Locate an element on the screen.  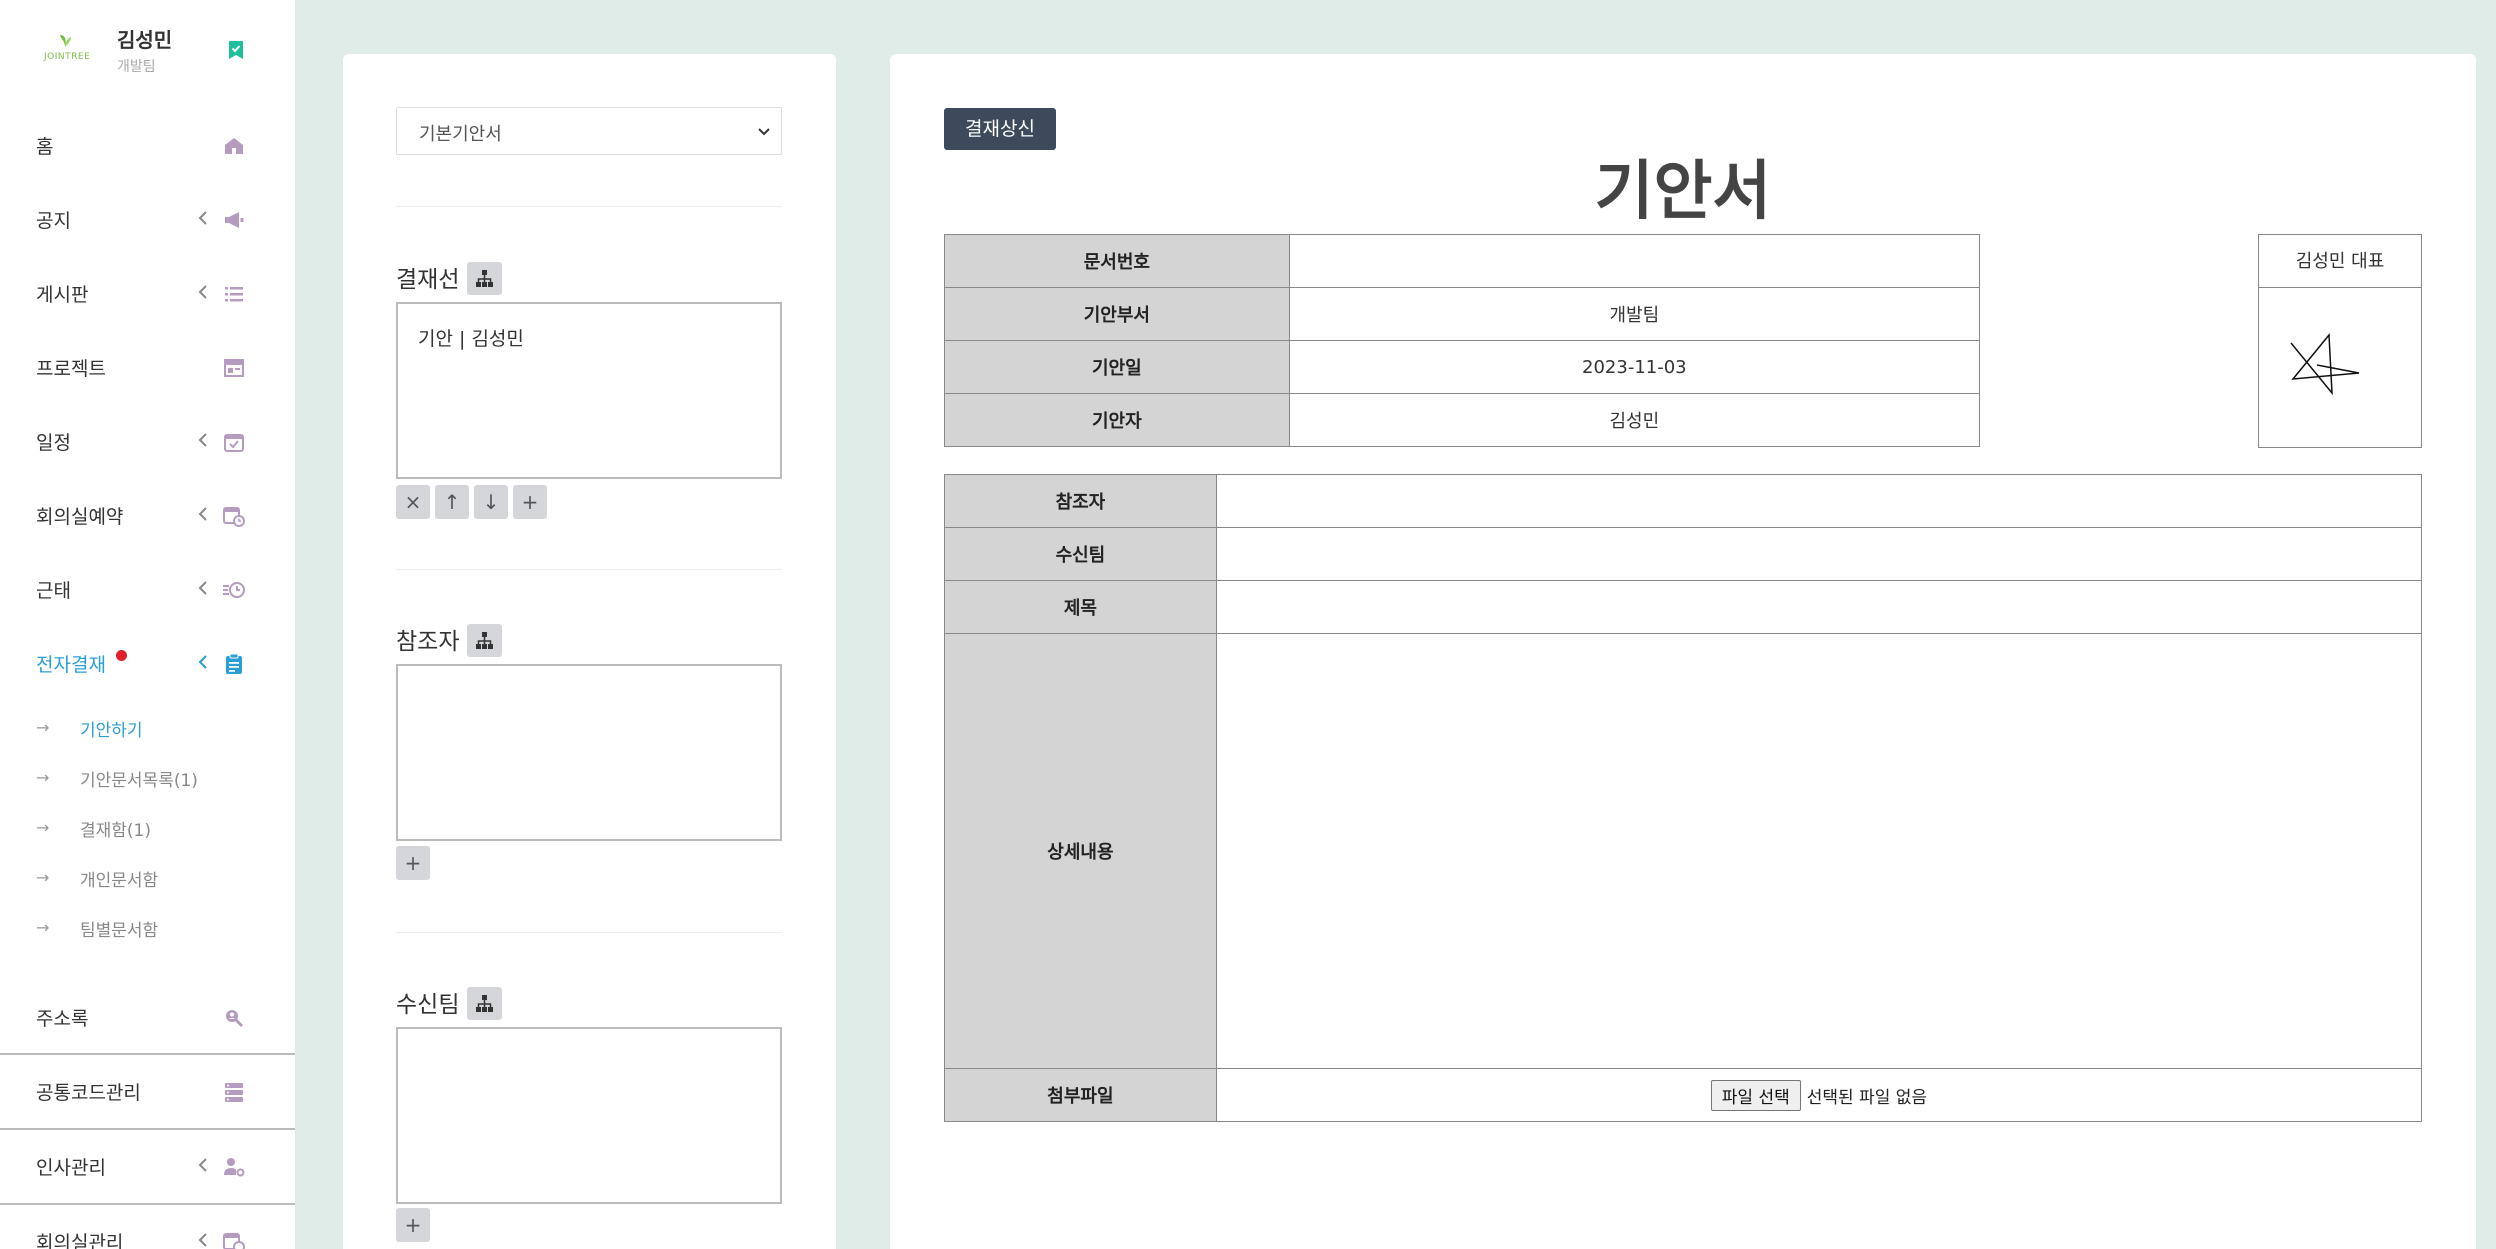
add-approver-button: + is located at coordinates (530, 502).